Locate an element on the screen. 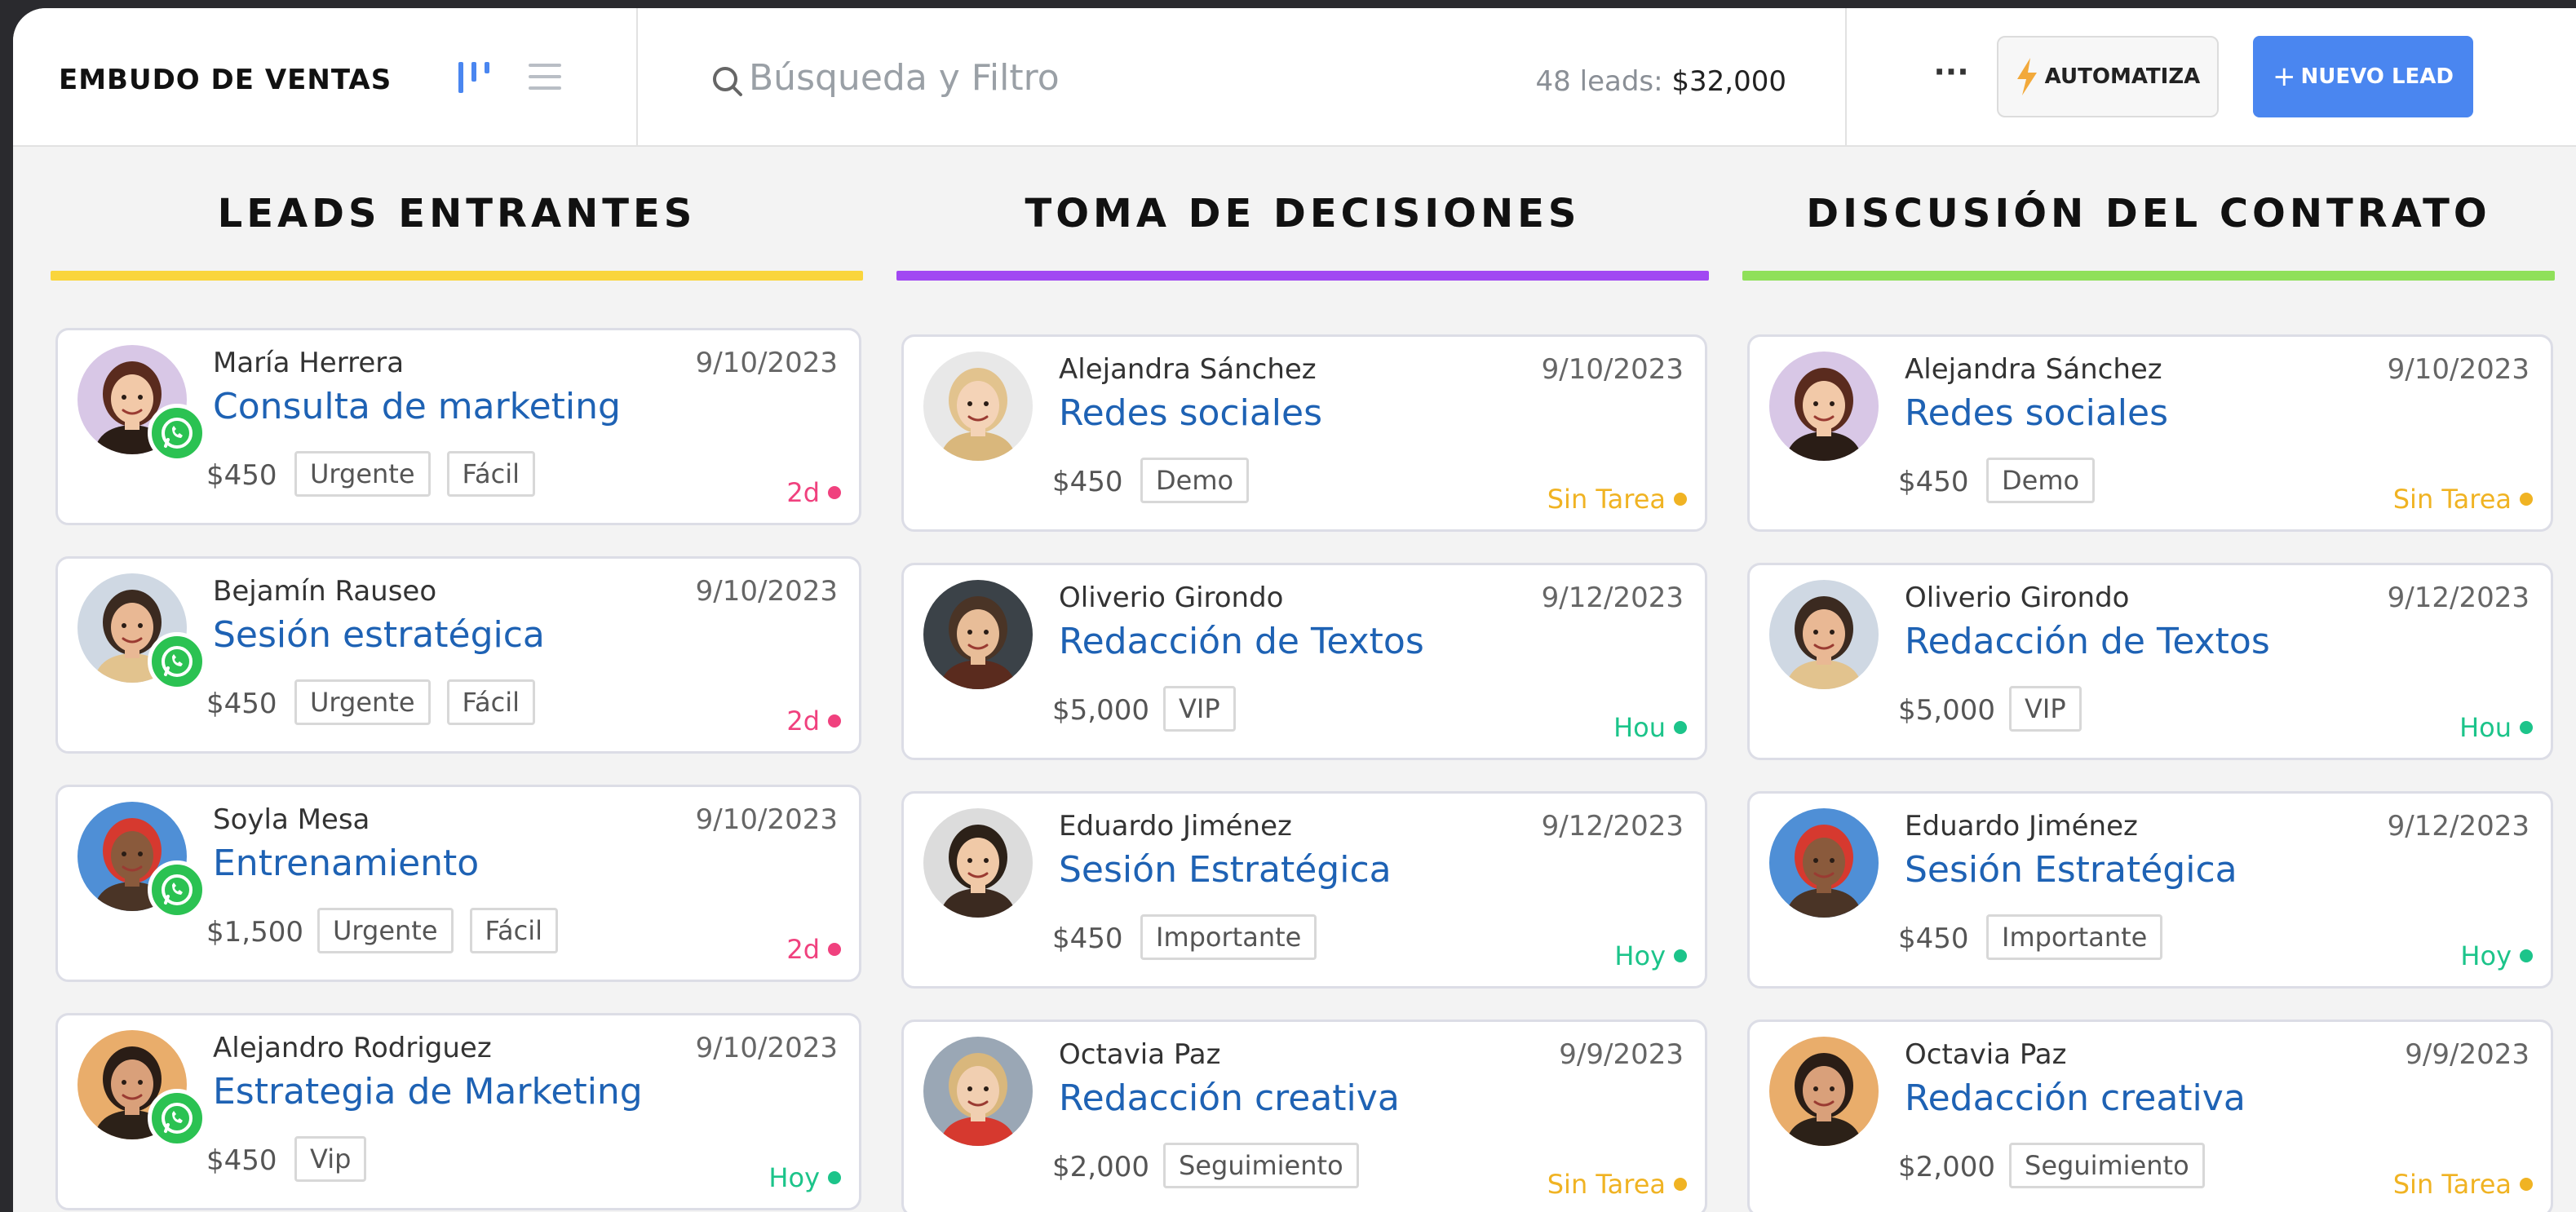 This screenshot has height=1212, width=2576. lead-title-link: Consulta de marketing is located at coordinates (417, 406).